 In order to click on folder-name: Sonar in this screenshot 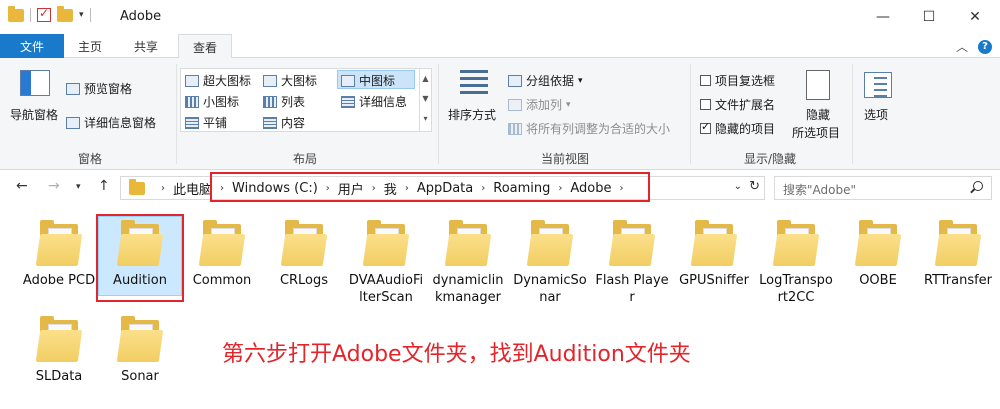, I will do `click(140, 376)`.